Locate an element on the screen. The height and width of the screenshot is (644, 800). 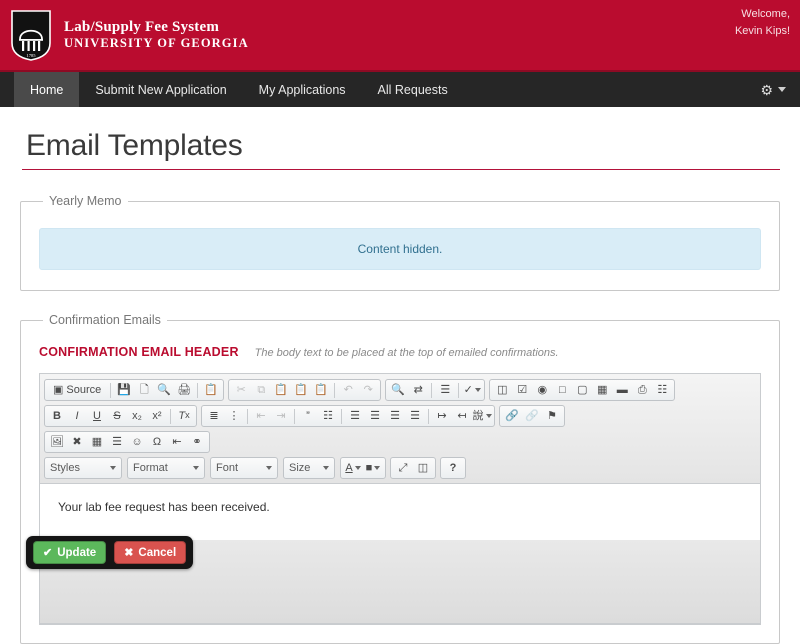
maximize-icon: ⤢ is located at coordinates (403, 468).